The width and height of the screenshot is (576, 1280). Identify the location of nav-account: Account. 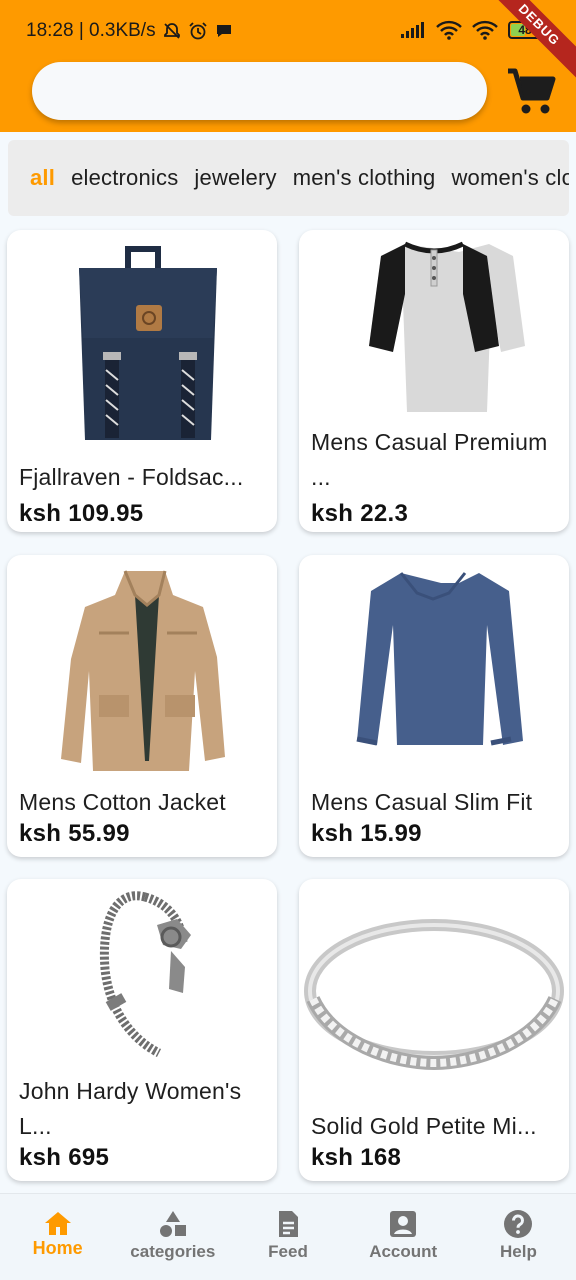
(403, 1237).